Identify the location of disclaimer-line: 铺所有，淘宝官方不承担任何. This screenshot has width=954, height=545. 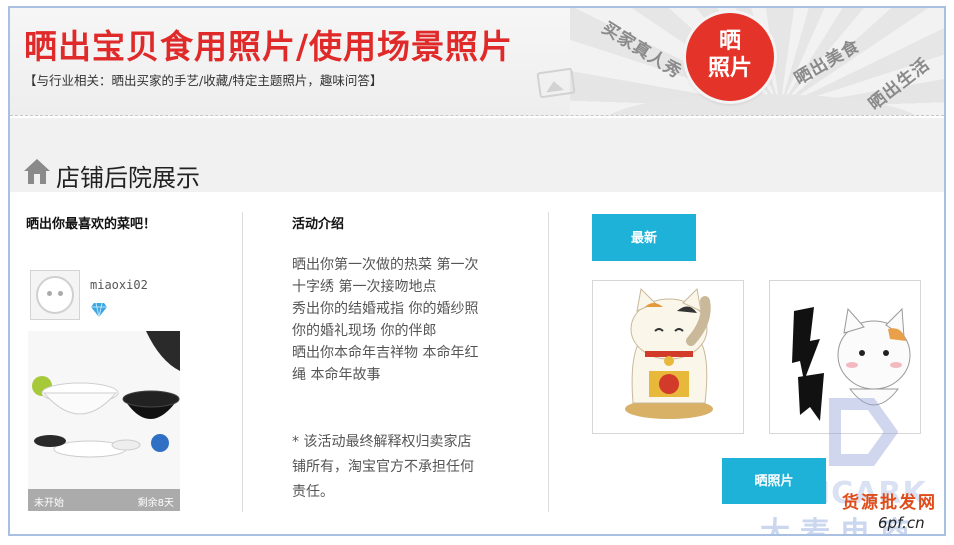
(383, 467).